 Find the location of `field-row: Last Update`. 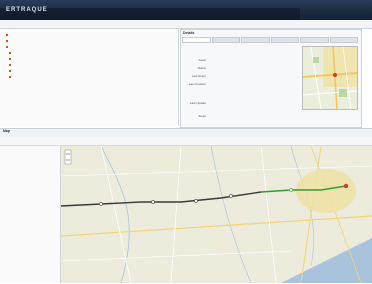

field-row: Last Update is located at coordinates (197, 103).